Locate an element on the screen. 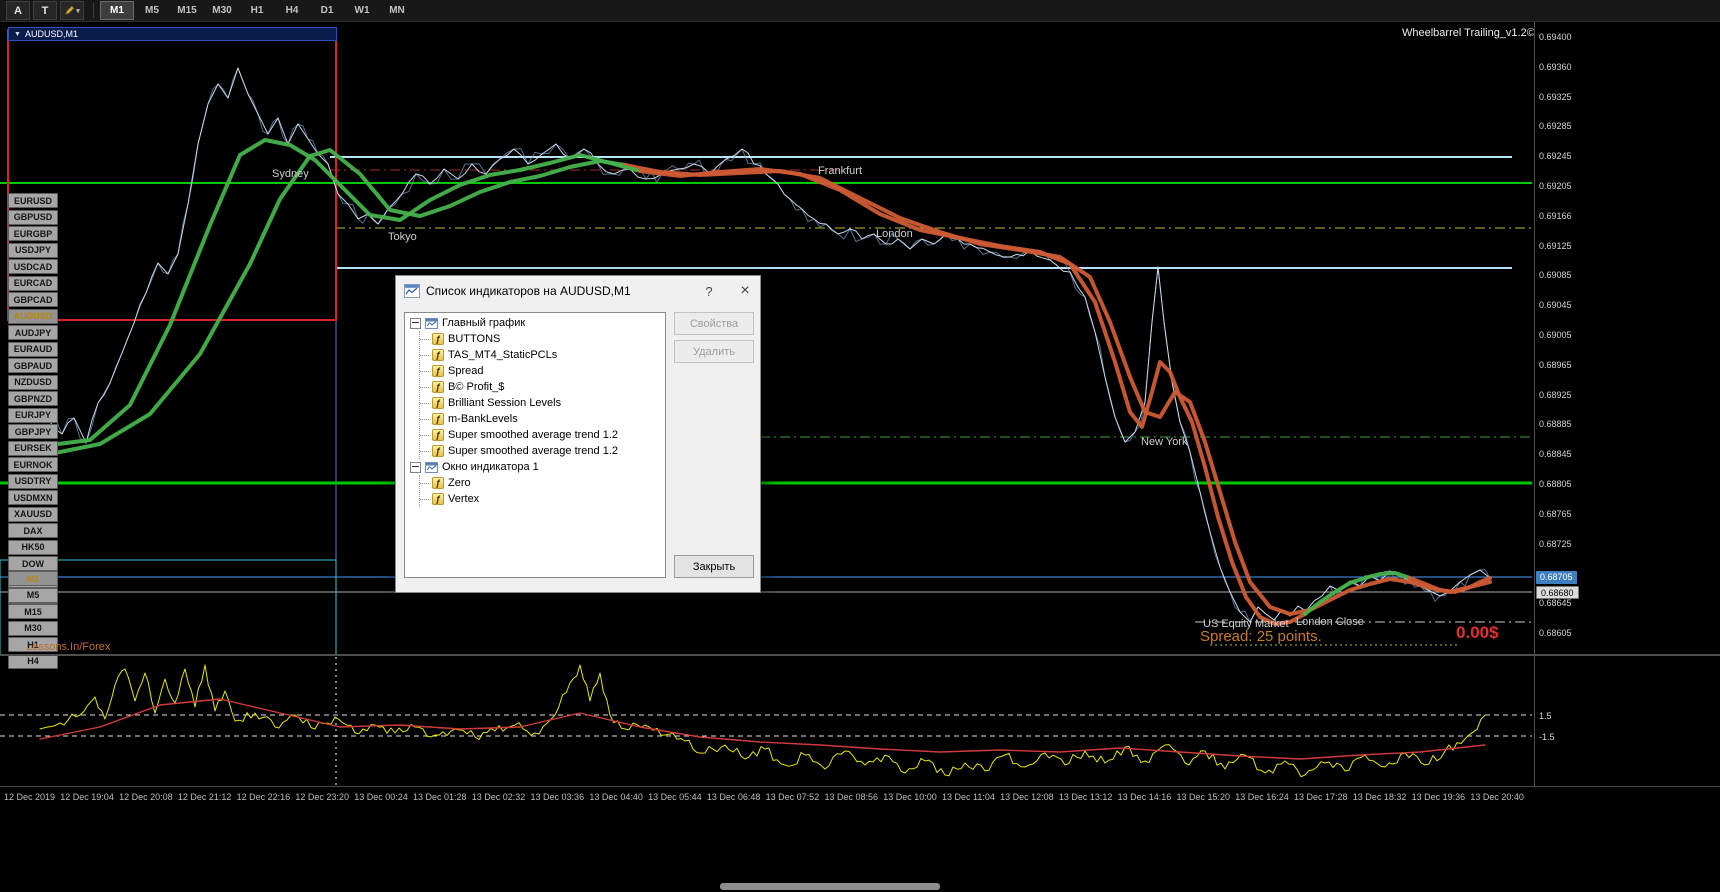  dialog-close-icon: × is located at coordinates (745, 291).